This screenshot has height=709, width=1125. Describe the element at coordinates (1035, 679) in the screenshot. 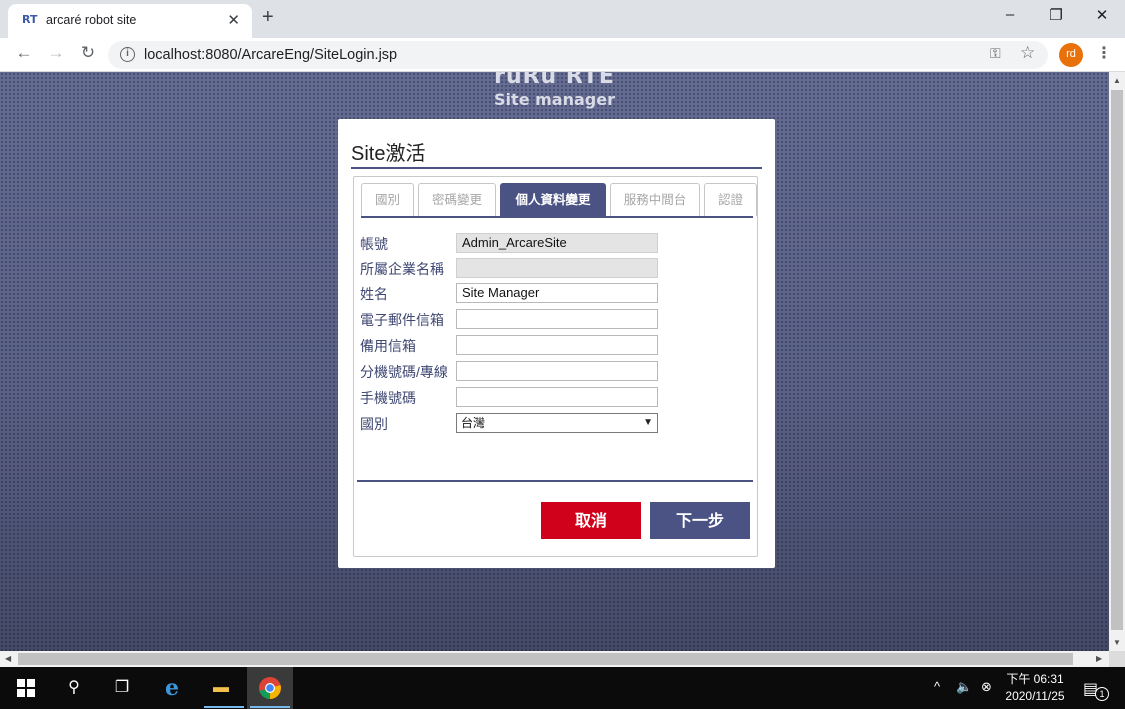

I see `clock-time: 下午 06:31` at that location.